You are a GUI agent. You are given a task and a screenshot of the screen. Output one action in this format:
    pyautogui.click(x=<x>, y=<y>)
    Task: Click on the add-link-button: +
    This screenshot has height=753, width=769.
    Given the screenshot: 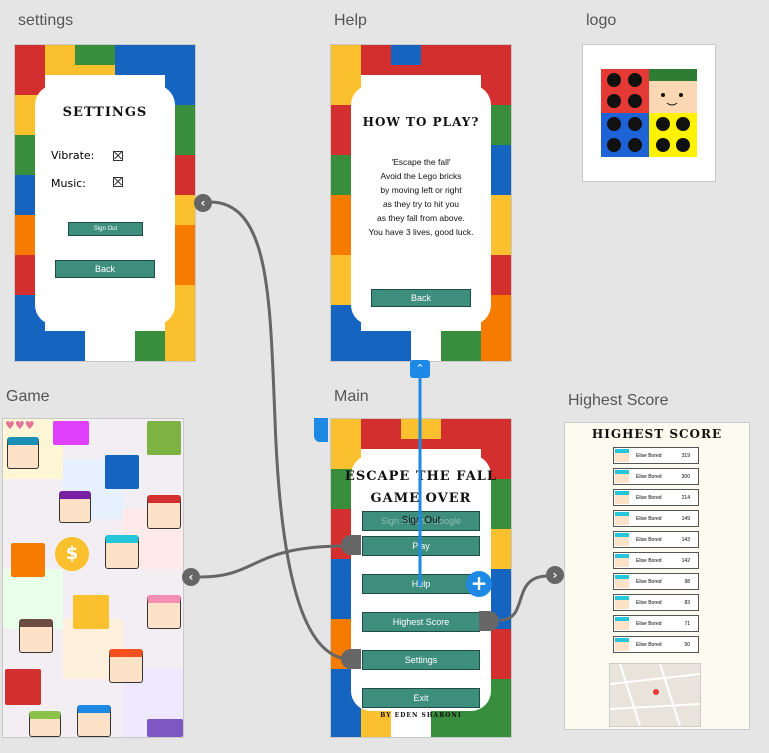 What is the action you would take?
    pyautogui.click(x=479, y=584)
    